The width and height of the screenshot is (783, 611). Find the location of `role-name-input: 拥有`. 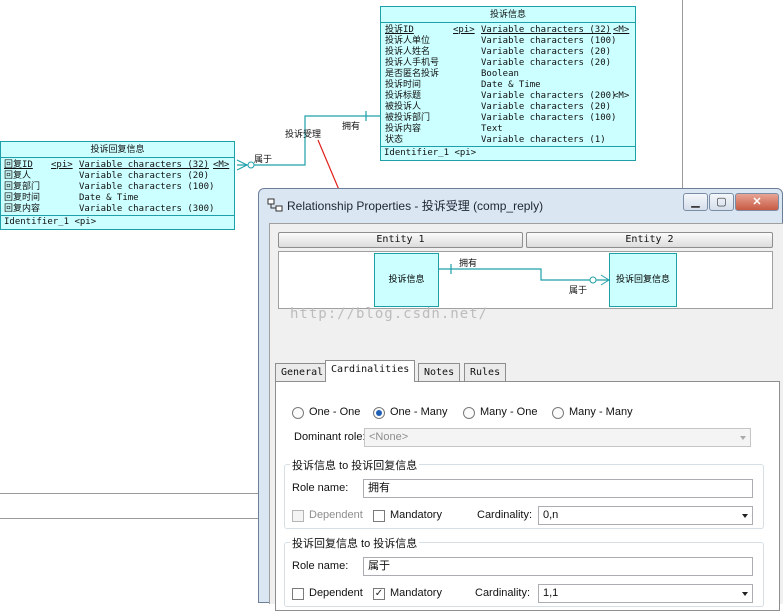

role-name-input: 拥有 is located at coordinates (558, 488).